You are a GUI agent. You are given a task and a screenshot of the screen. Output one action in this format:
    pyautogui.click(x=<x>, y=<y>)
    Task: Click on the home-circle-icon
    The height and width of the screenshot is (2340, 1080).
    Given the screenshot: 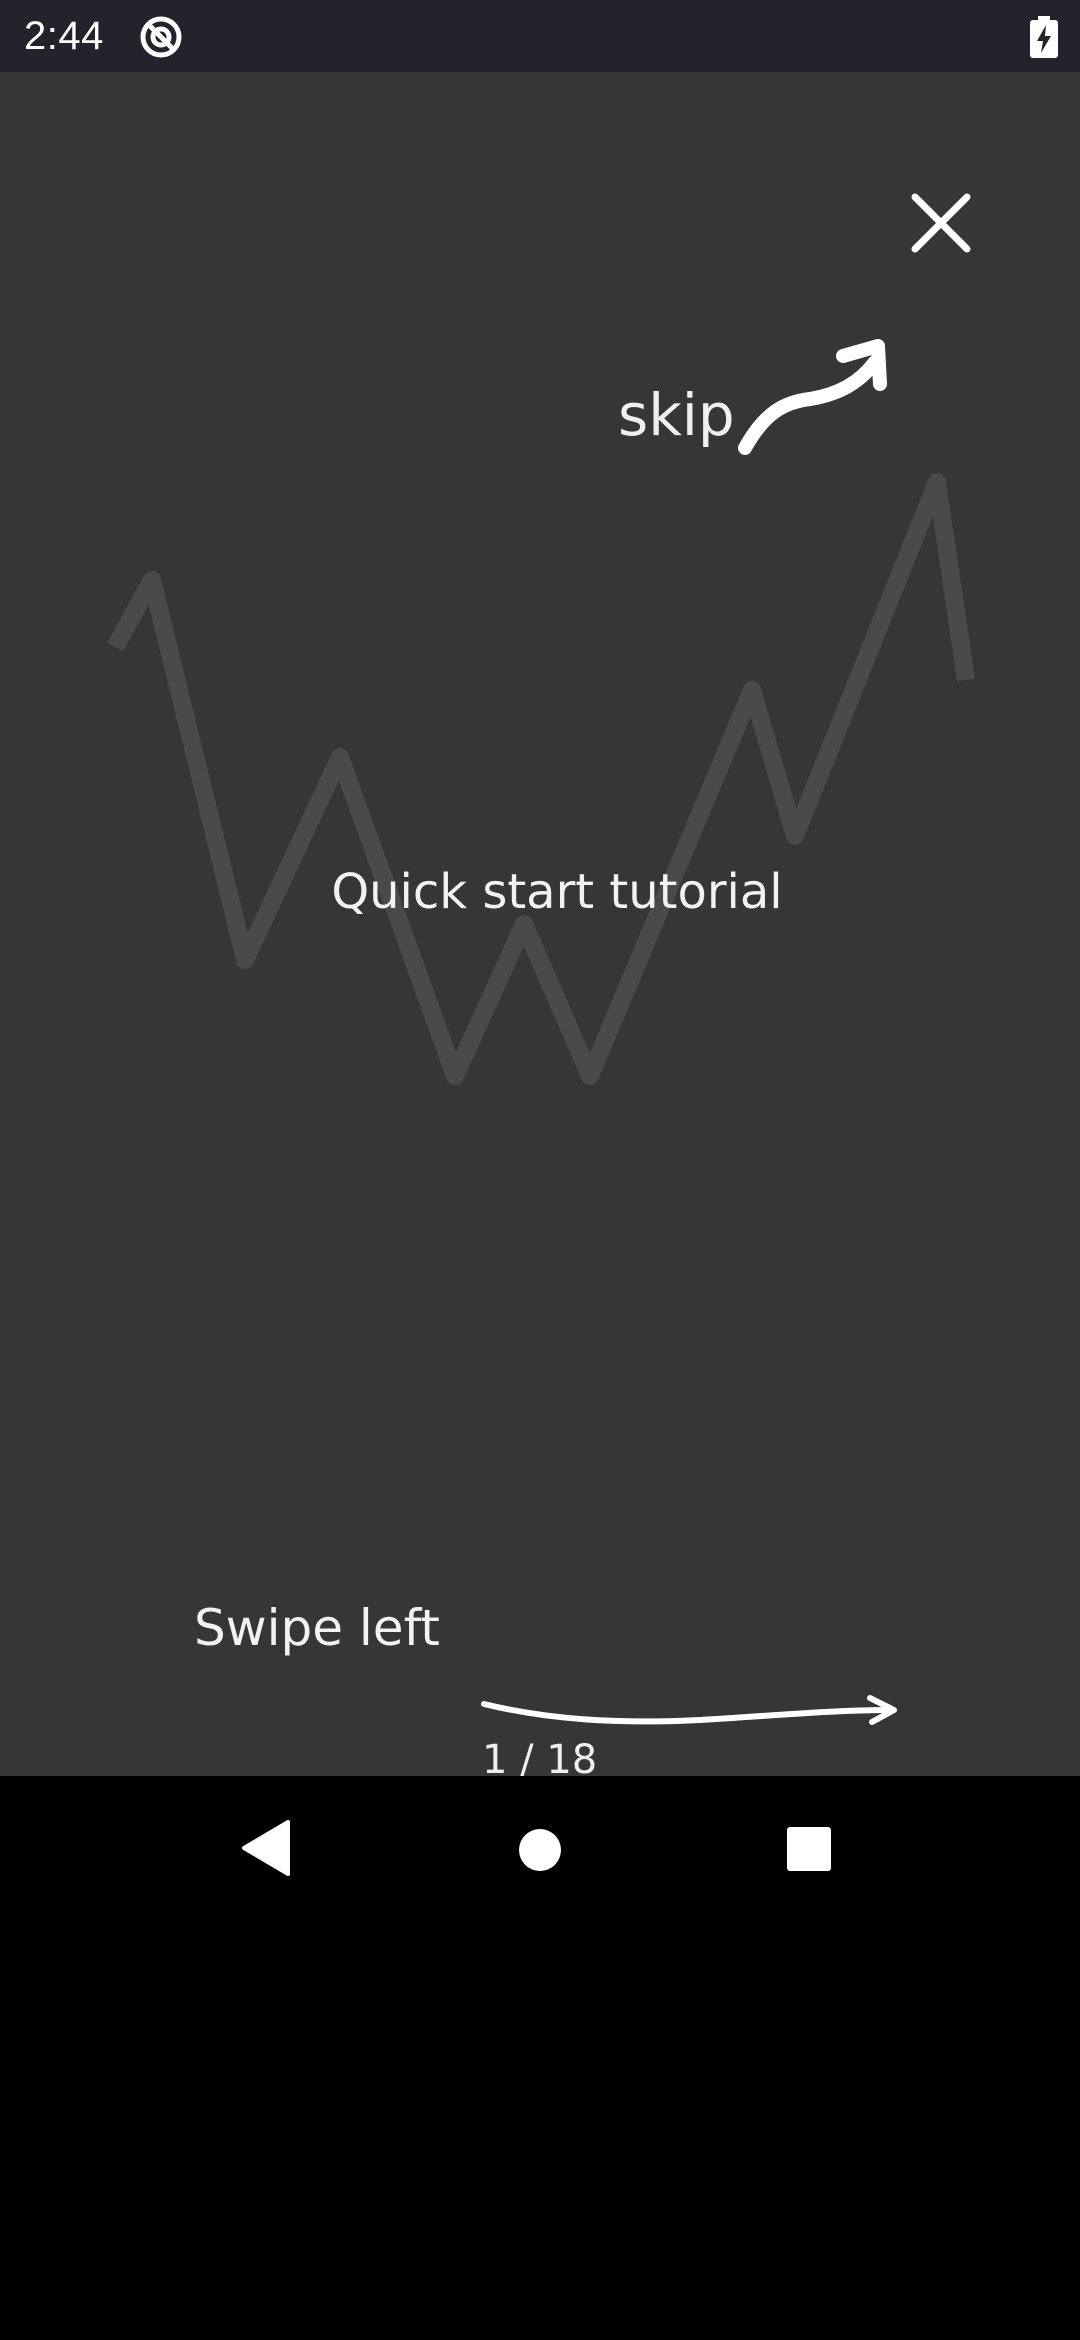 What is the action you would take?
    pyautogui.click(x=540, y=1850)
    